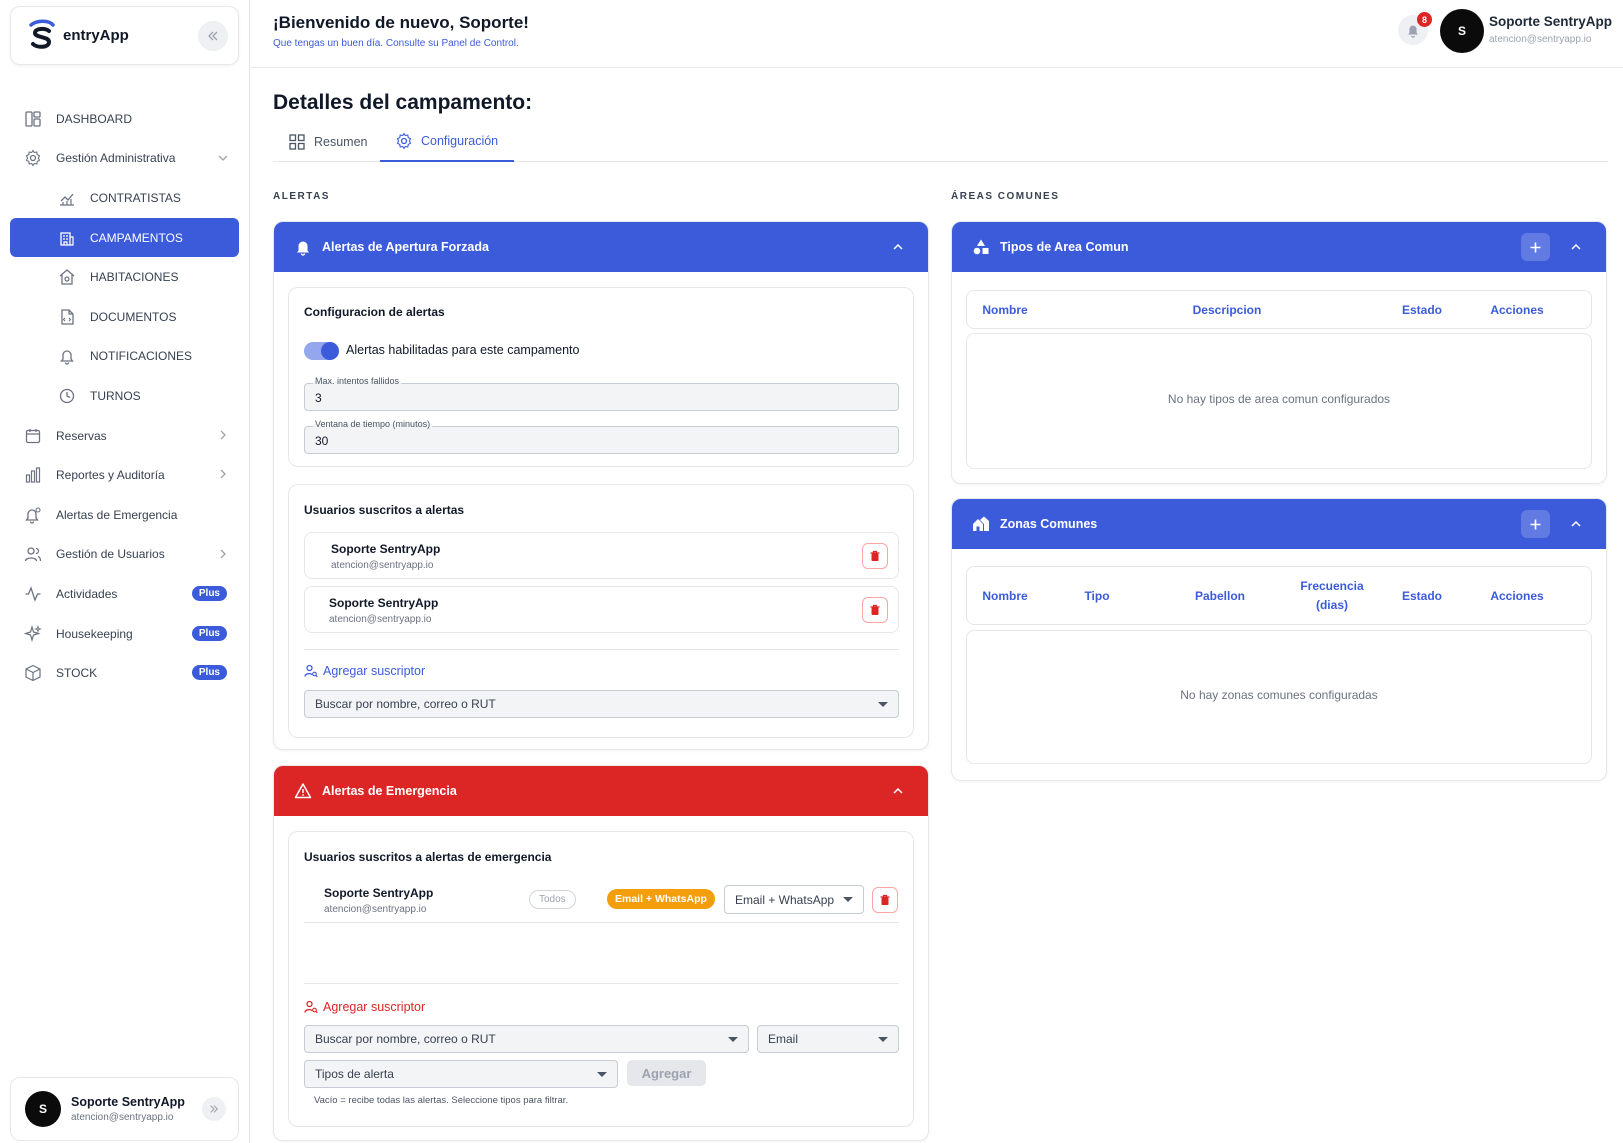 The height and width of the screenshot is (1143, 1623). I want to click on sidebar-item-label: Alertas de Emergencia, so click(117, 514).